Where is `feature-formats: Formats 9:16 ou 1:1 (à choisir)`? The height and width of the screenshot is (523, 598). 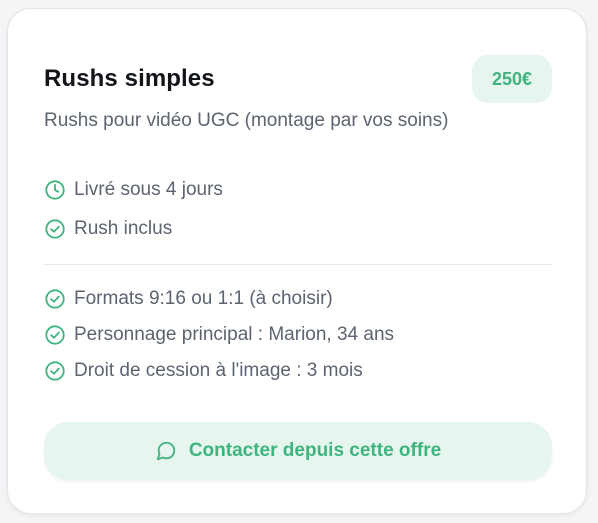
feature-formats: Formats 9:16 ou 1:1 (à choisir) is located at coordinates (219, 299).